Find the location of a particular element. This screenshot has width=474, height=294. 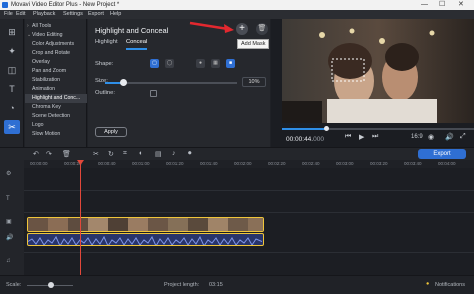

menu-export: Export is located at coordinates (96, 14).